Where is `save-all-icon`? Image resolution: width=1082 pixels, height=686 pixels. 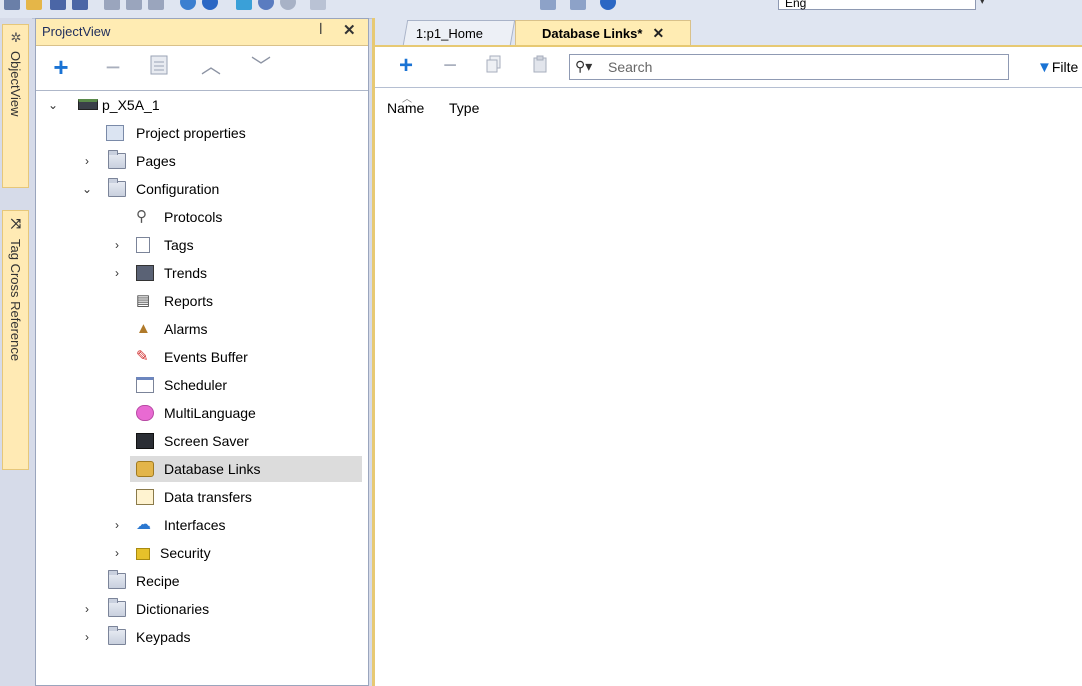 save-all-icon is located at coordinates (80, 5).